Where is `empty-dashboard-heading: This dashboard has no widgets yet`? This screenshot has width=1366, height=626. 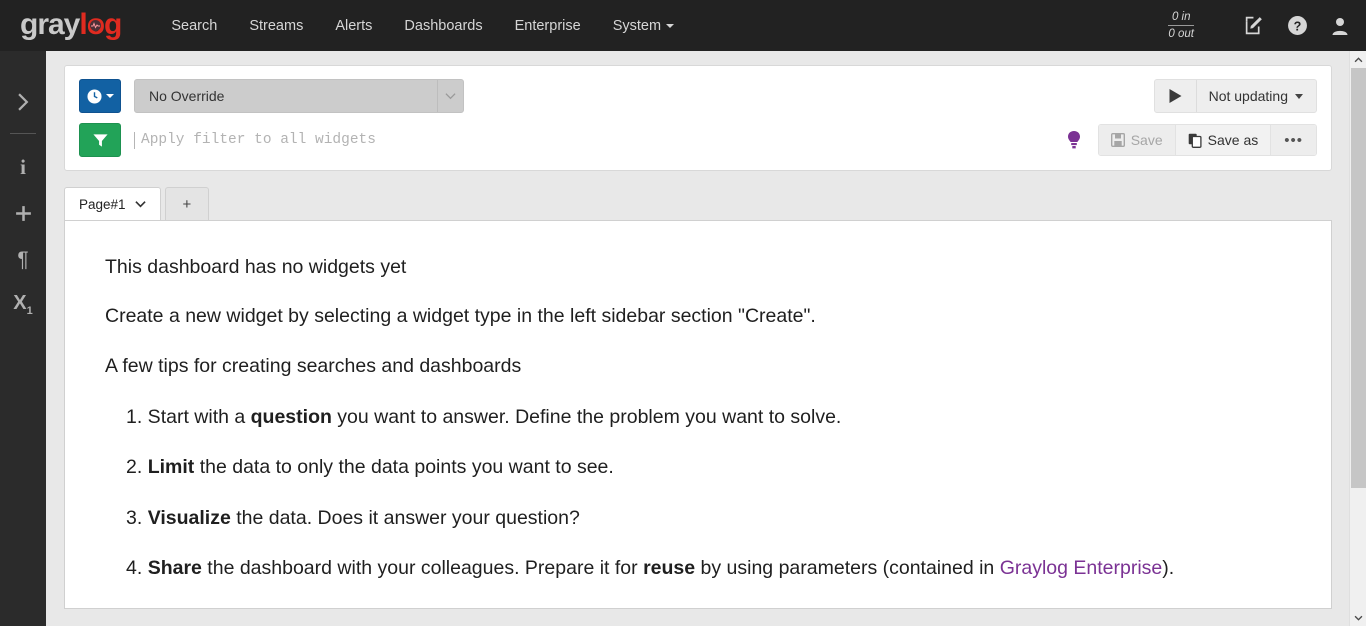 empty-dashboard-heading: This dashboard has no widgets yet is located at coordinates (256, 267).